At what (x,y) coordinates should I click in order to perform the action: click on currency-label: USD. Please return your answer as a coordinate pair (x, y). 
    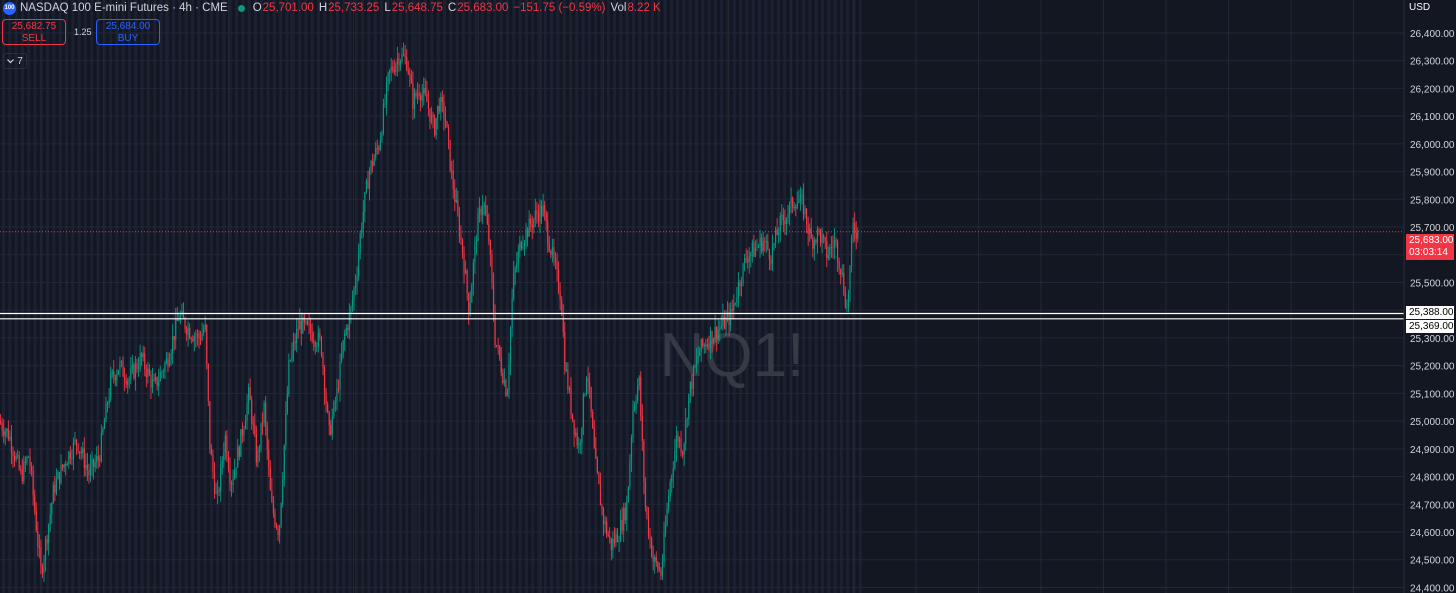
    Looking at the image, I should click on (1431, 7).